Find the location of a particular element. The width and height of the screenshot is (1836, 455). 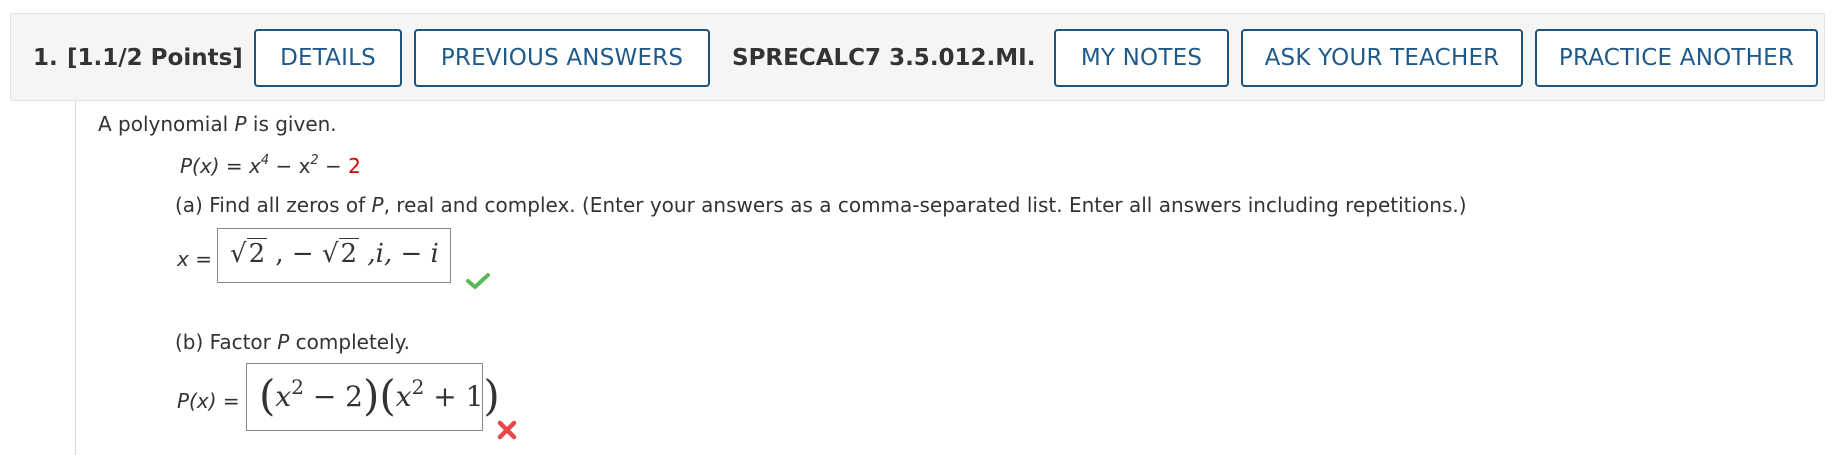

part-a-lhs: x = is located at coordinates (194, 259).